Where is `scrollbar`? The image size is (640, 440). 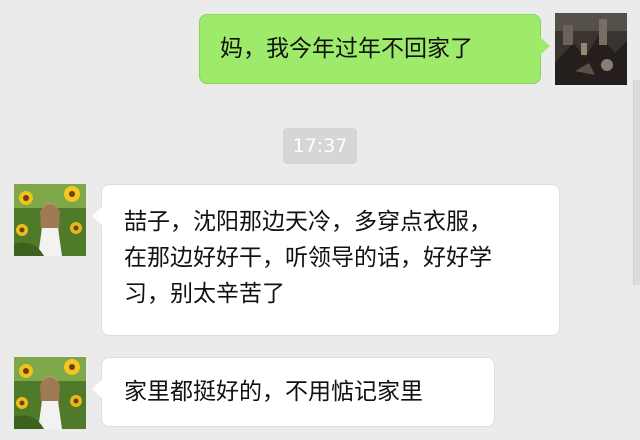
scrollbar is located at coordinates (636, 182).